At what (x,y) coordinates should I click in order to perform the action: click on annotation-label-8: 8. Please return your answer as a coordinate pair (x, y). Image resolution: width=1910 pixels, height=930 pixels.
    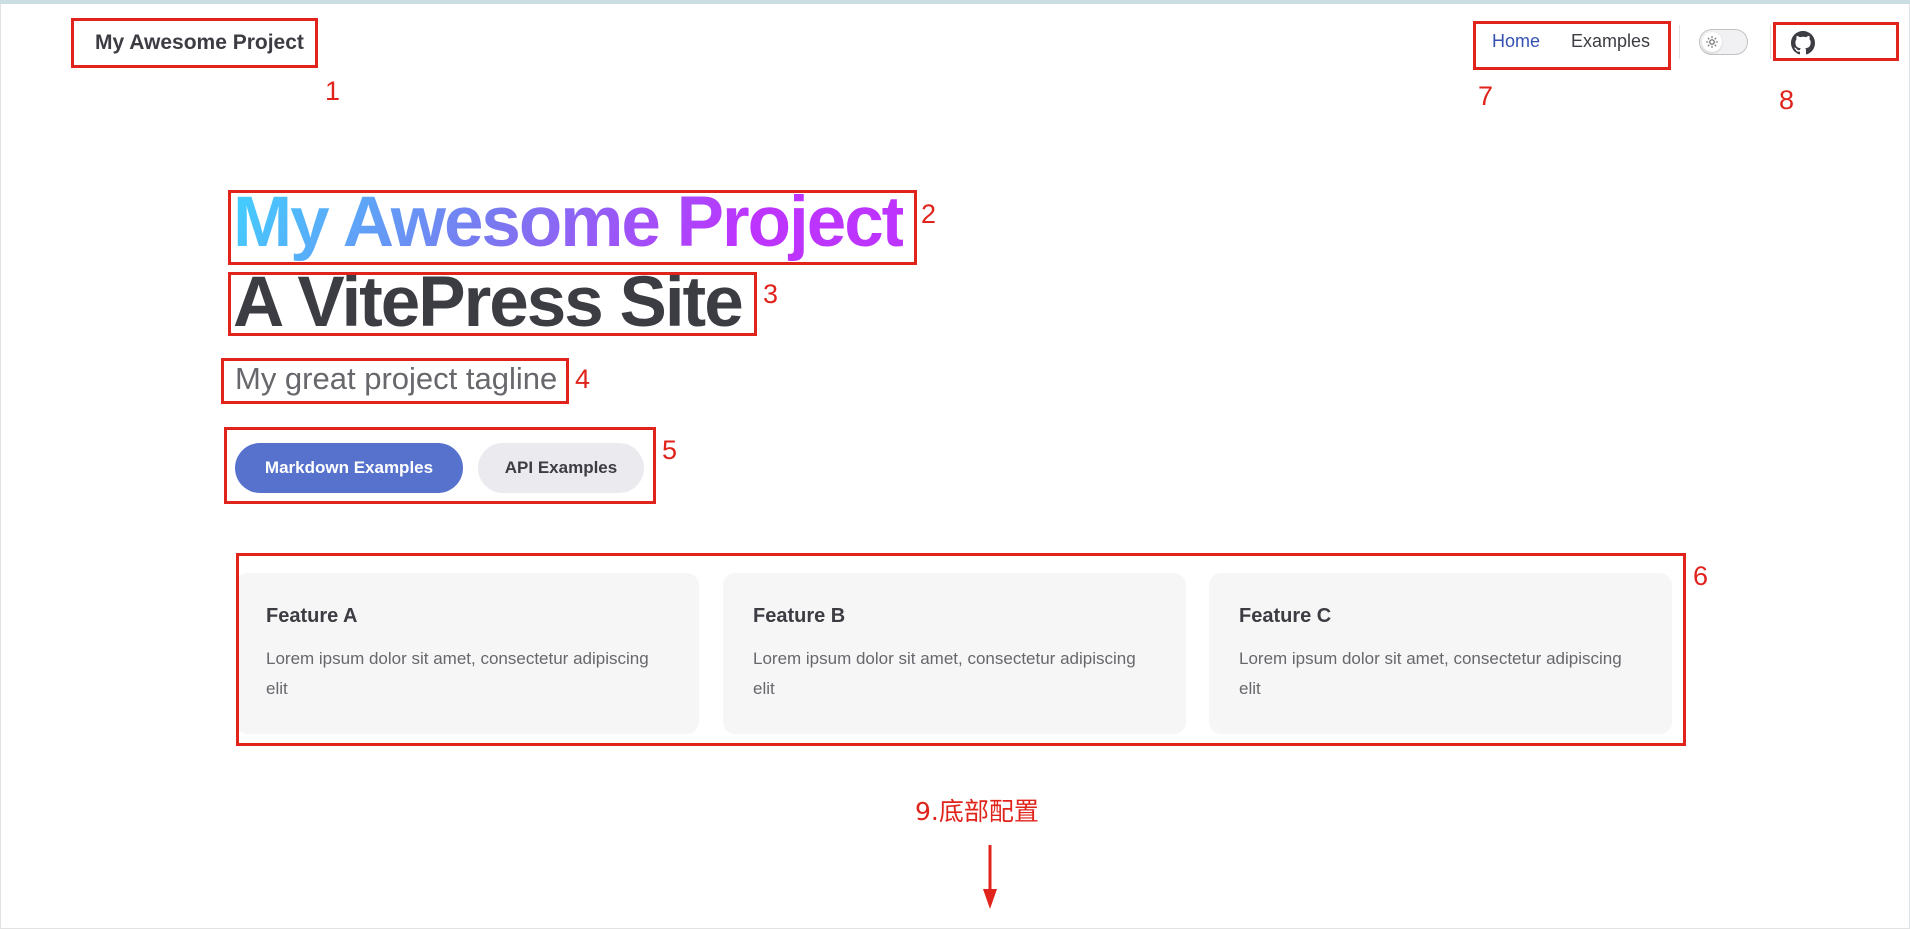
    Looking at the image, I should click on (1787, 100).